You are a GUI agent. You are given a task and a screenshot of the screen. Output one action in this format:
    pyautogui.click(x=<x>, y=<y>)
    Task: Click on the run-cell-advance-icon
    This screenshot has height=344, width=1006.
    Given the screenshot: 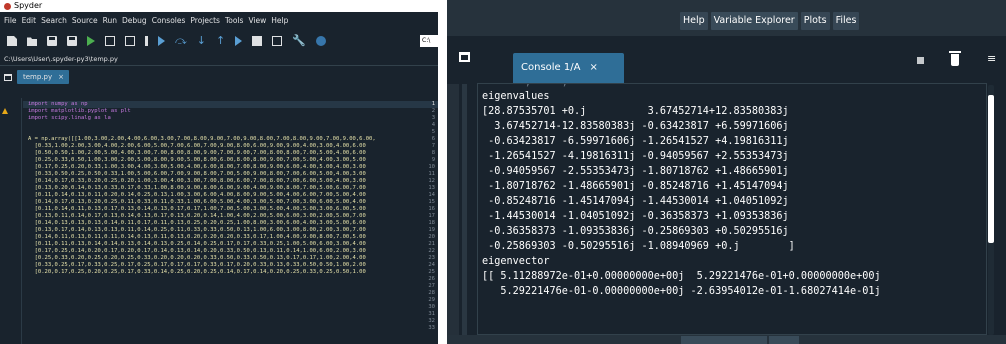 What is the action you would take?
    pyautogui.click(x=130, y=41)
    